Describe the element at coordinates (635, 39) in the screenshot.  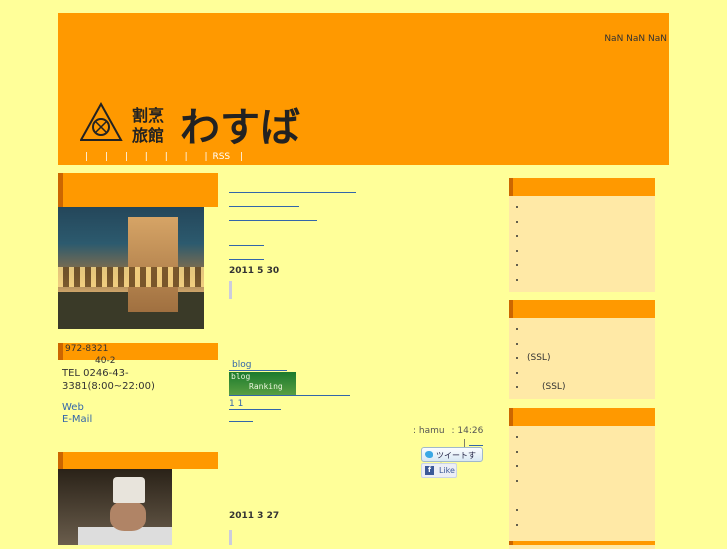
I see `header-date: NaN NaN NaN` at that location.